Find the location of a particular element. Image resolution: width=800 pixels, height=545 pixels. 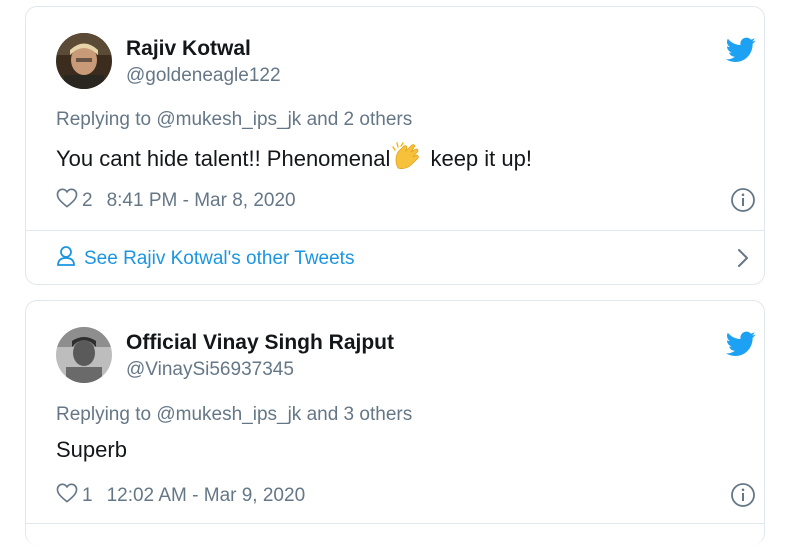

replying-link: @mukesh_ips_jk and 2 others is located at coordinates (284, 119).